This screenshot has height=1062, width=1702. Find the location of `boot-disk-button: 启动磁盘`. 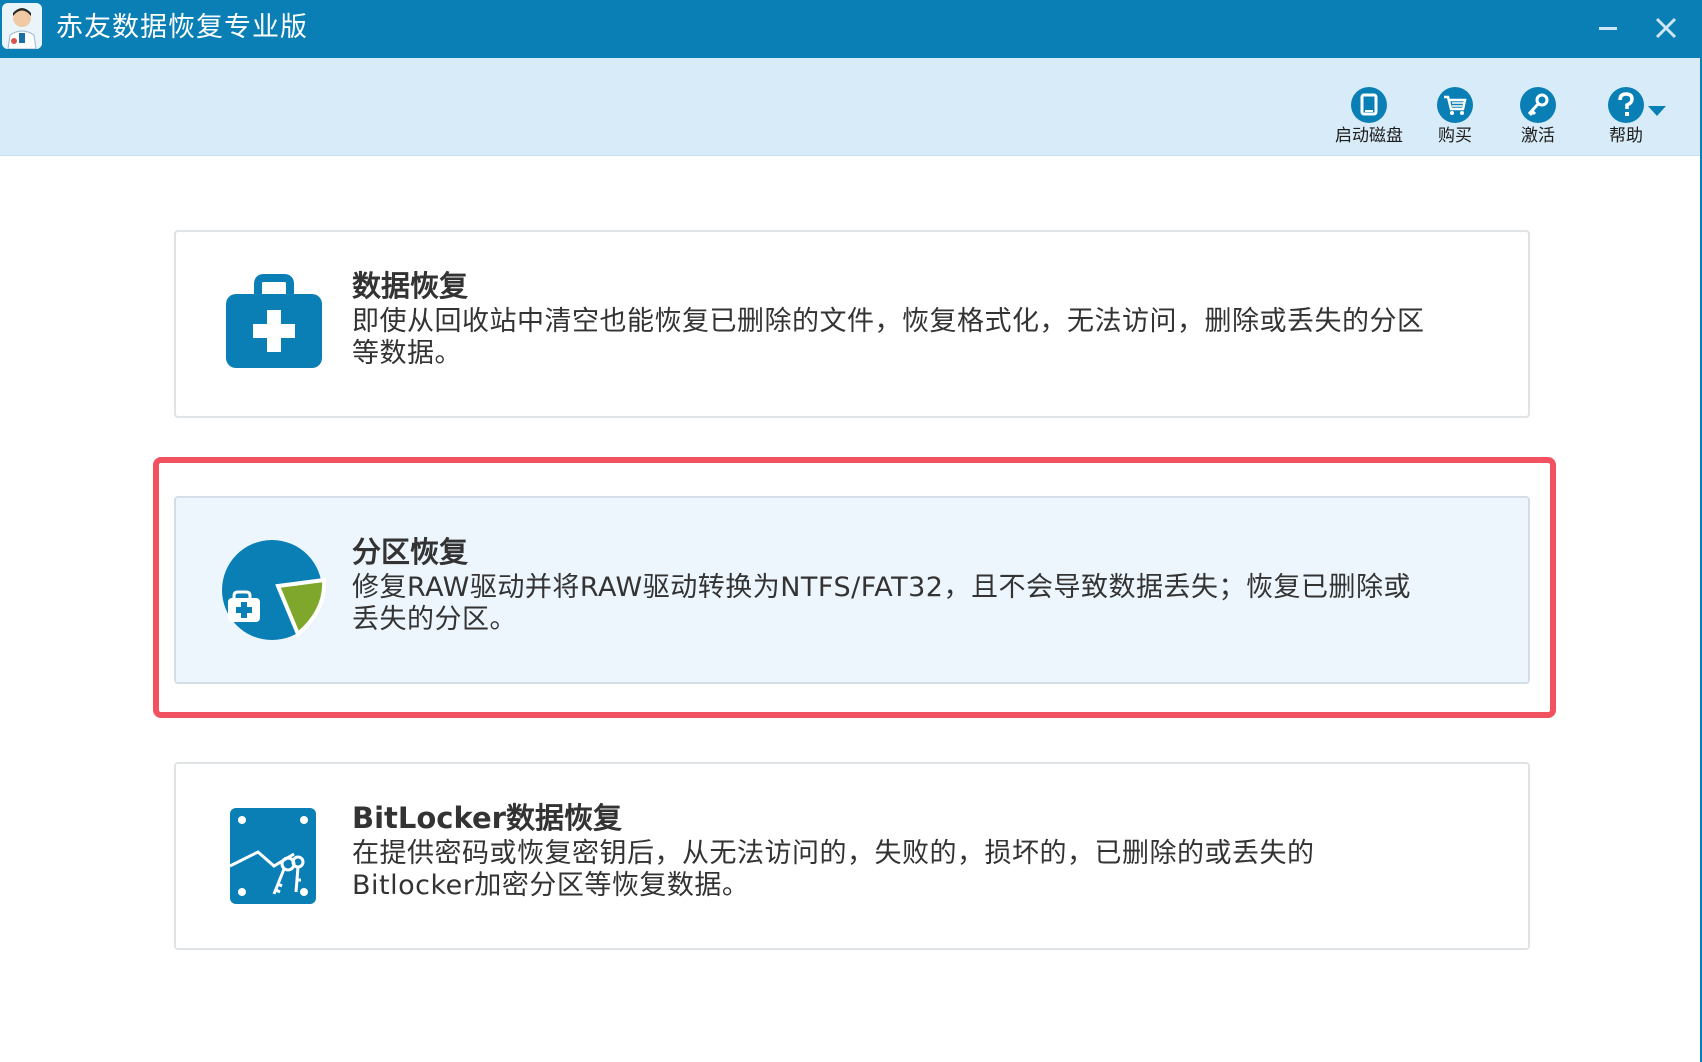

boot-disk-button: 启动磁盘 is located at coordinates (1369, 116).